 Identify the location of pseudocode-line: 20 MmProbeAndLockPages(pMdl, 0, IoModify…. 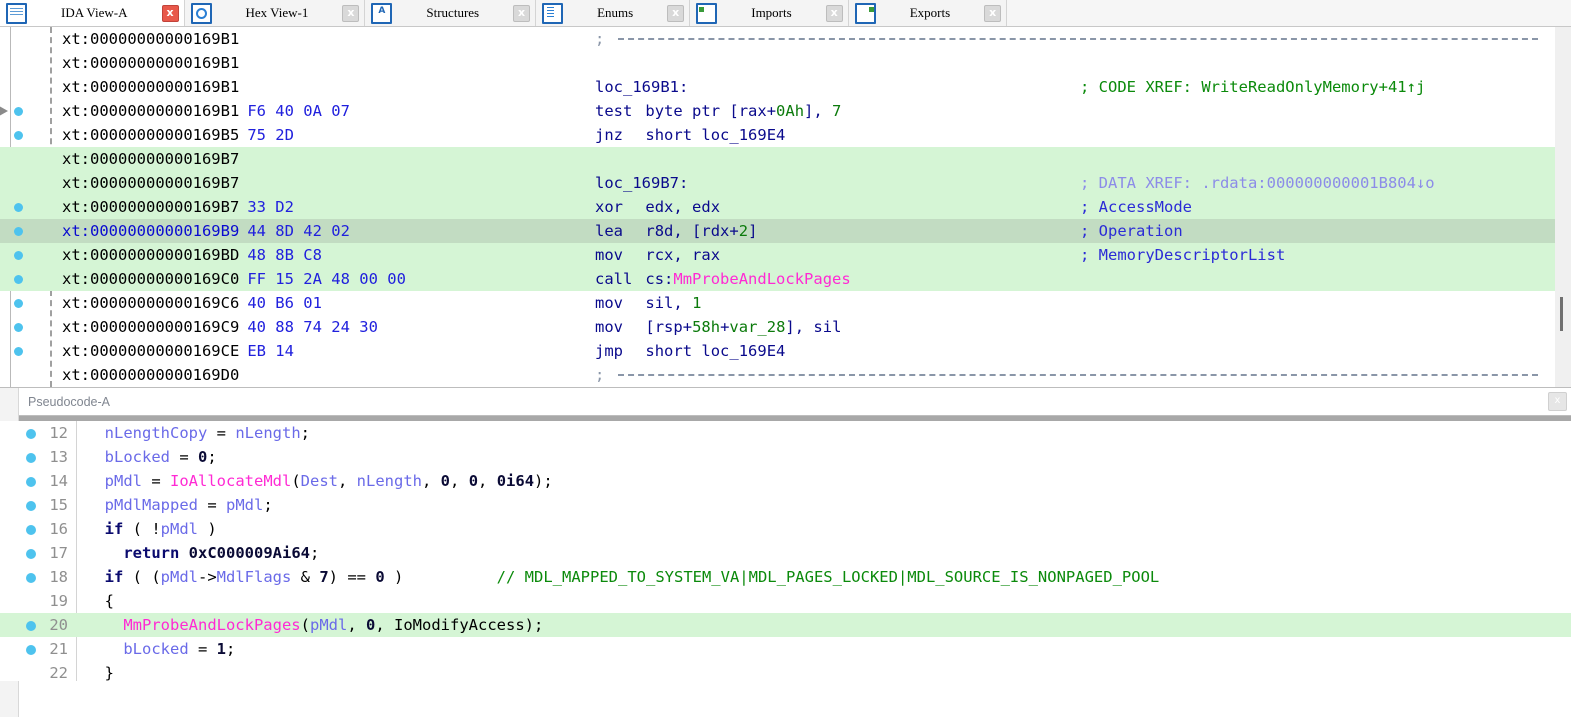
(785, 625).